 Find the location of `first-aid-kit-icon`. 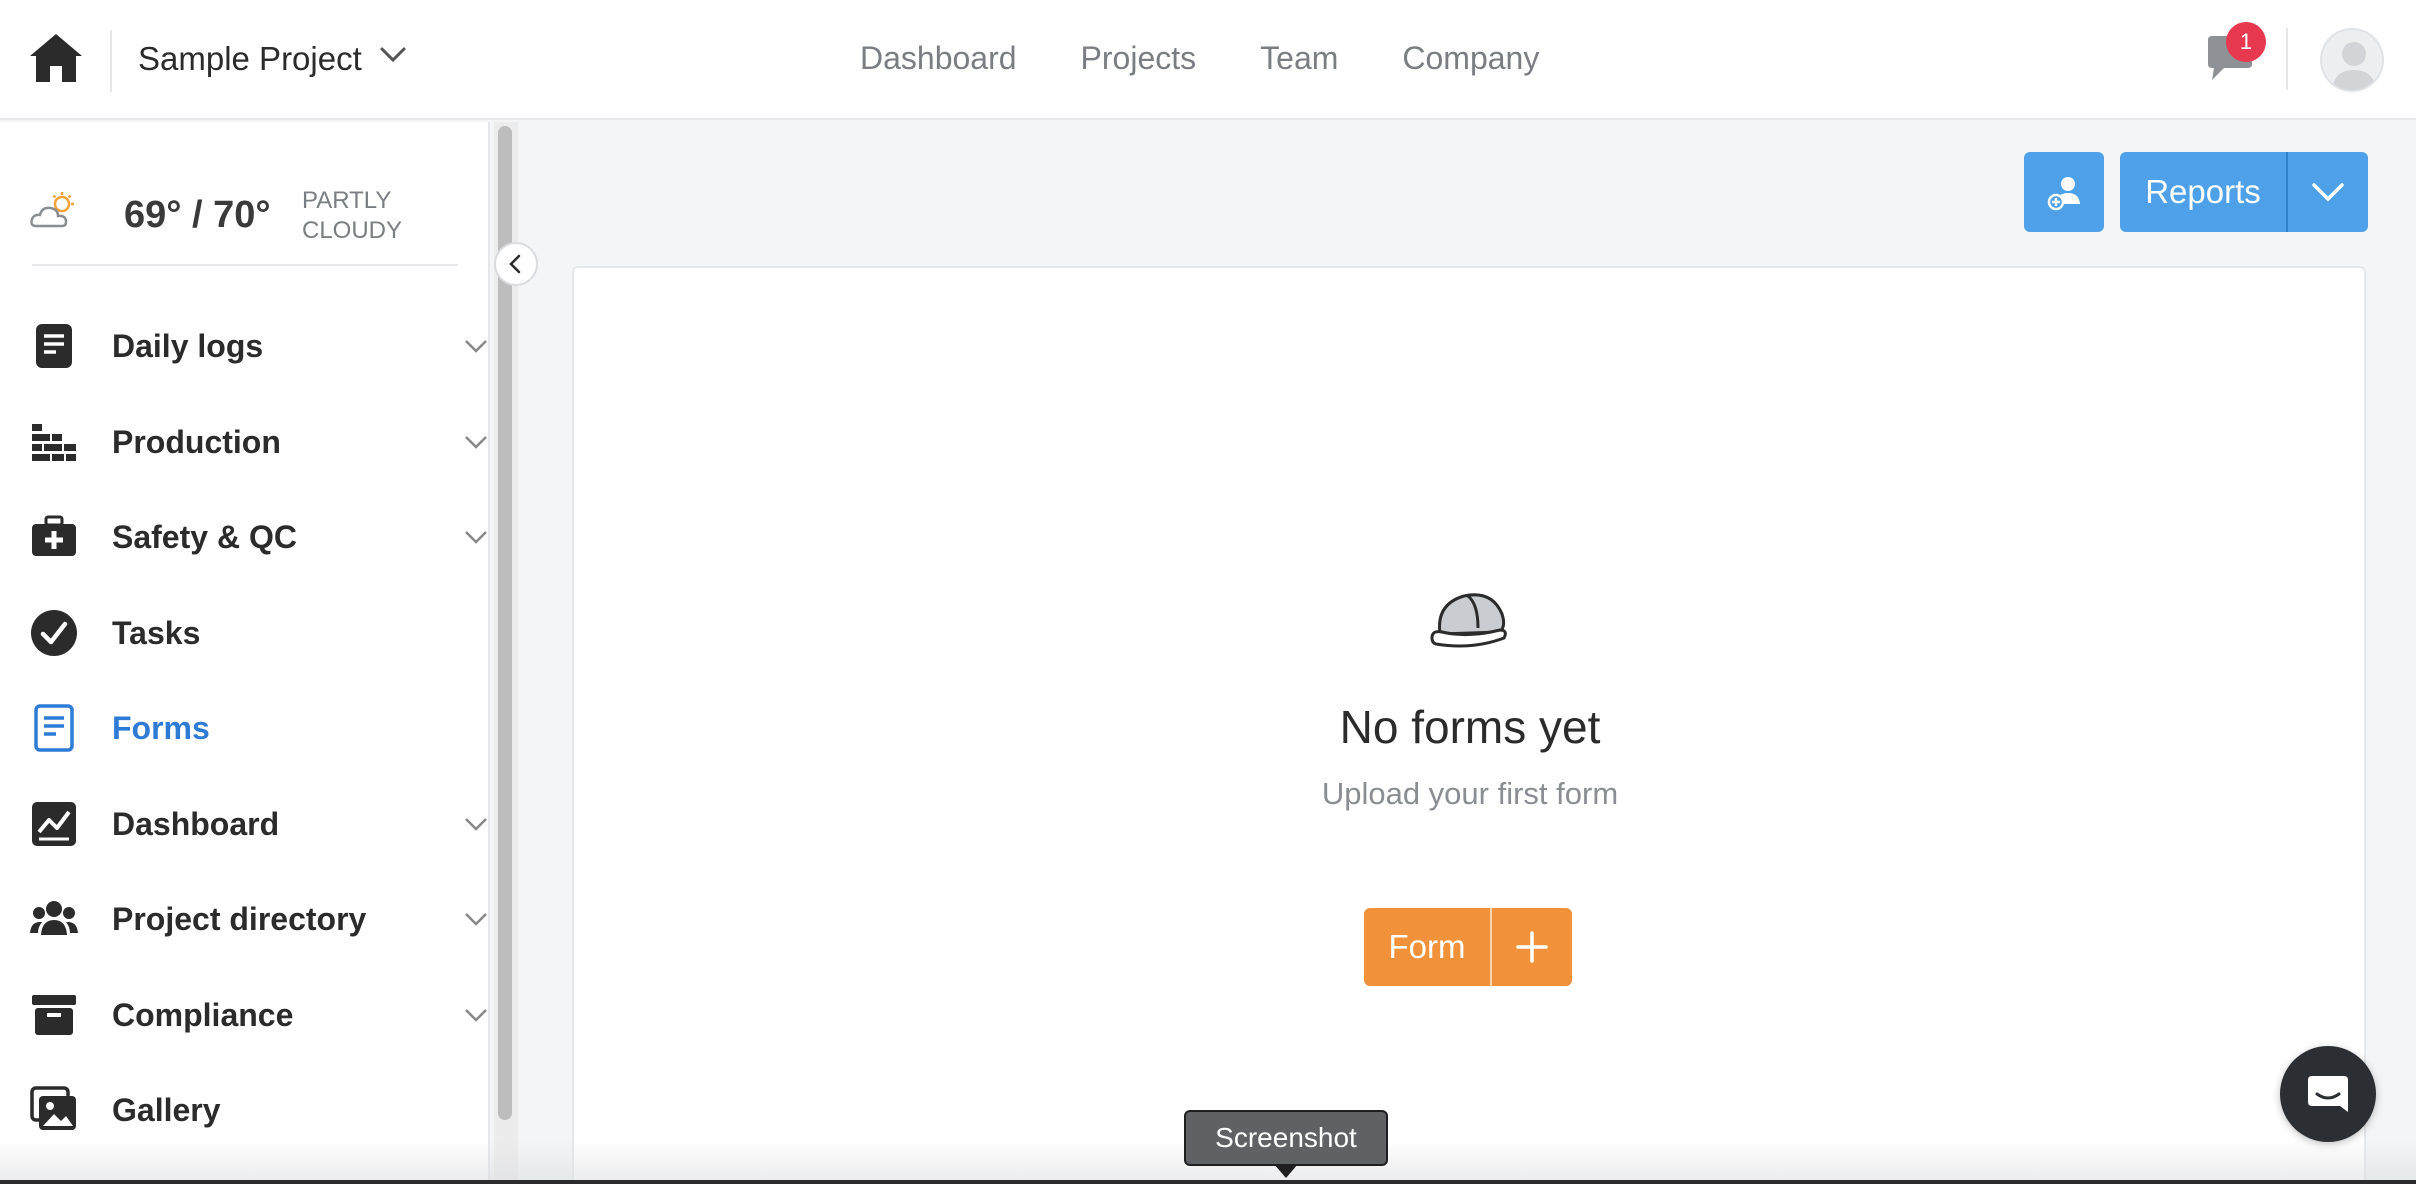

first-aid-kit-icon is located at coordinates (54, 537).